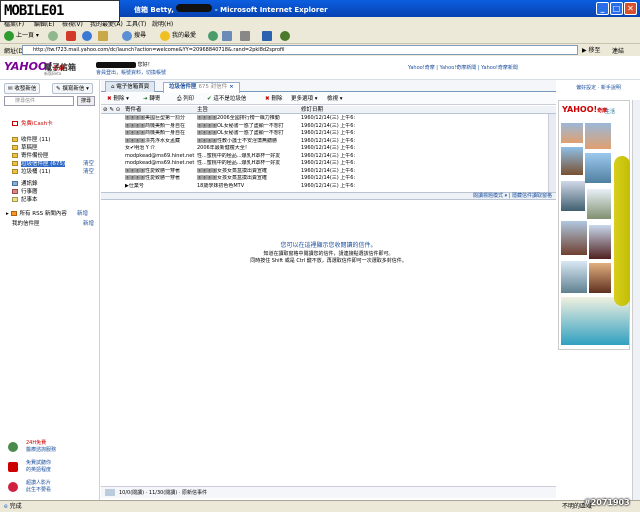 Image resolution: width=640 pixels, height=512 pixels. I want to click on account-links: 會員登出，帳號資料，切換帳號, so click(131, 72).